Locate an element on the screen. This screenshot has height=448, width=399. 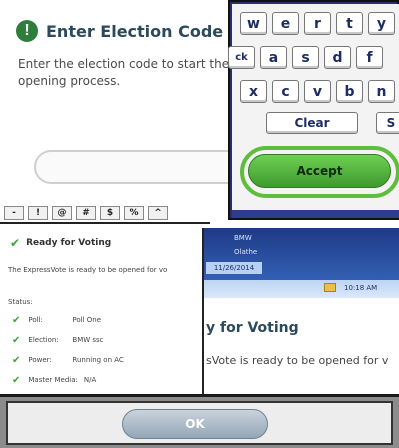
ready-header: ✔ Ready for Voting is located at coordinates (60, 243).